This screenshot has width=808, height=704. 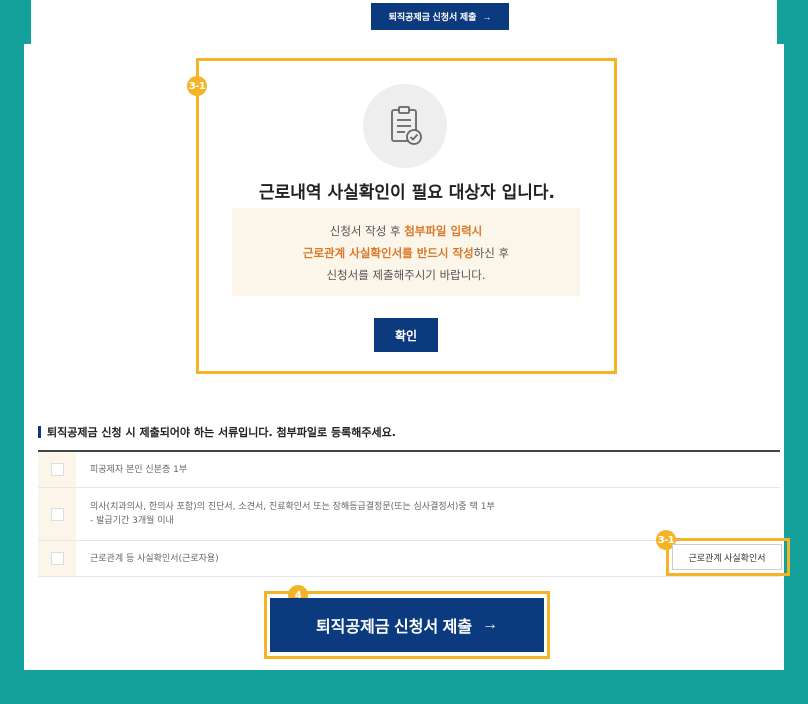 I want to click on notice-highlight: 근로관계 사실확인서를 반드시 작성, so click(x=388, y=253).